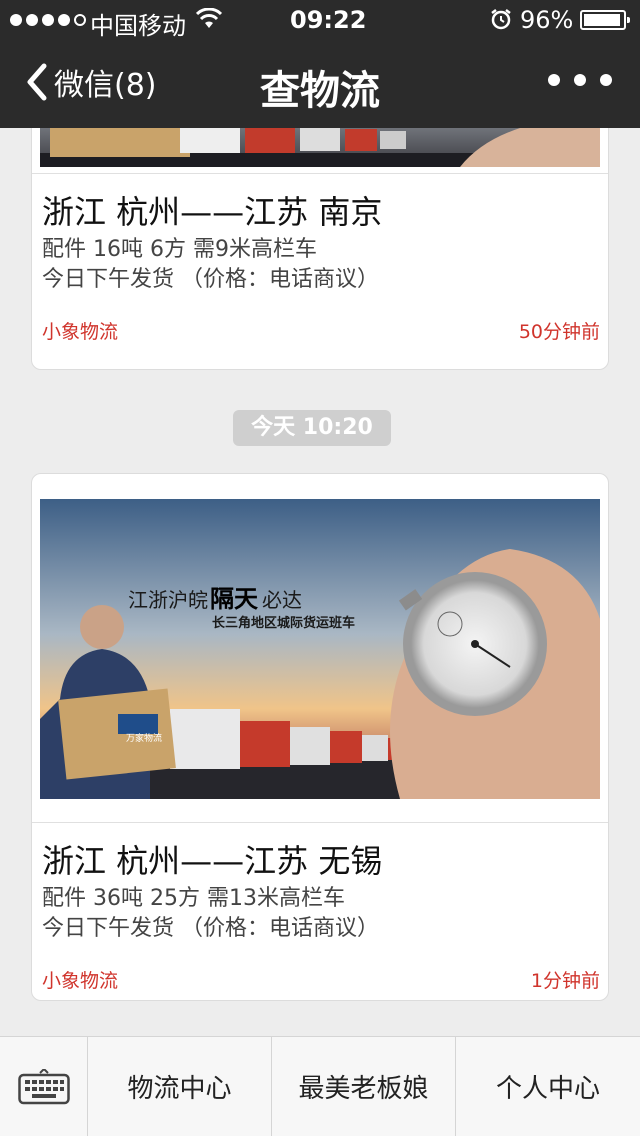 The height and width of the screenshot is (1136, 640). Describe the element at coordinates (193, 898) in the screenshot. I see `cargo-detail: 配件 36吨 25方 需13米高栏车` at that location.